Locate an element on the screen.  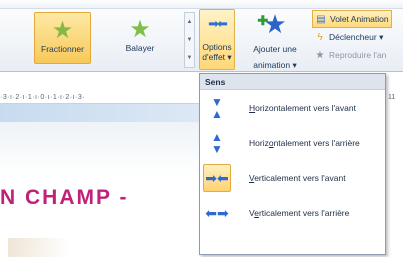
chevron-down-icon: ▼ is located at coordinates (189, 40).